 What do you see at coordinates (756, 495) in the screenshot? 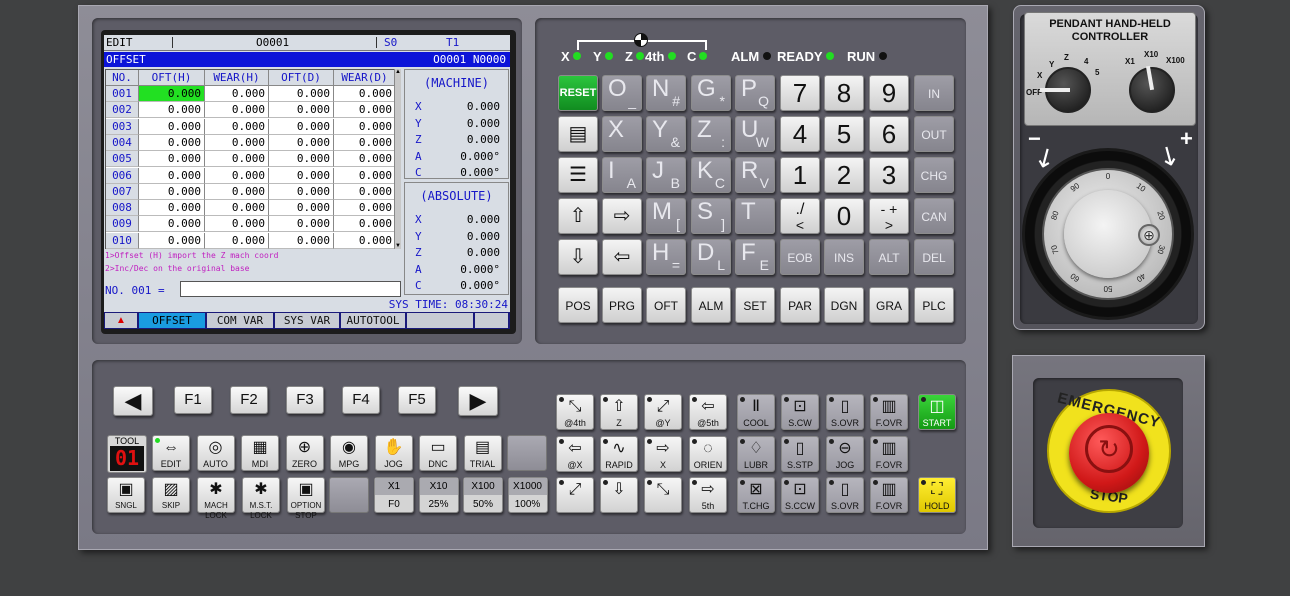
I see `t-chg-key: ⊠ T.CHG` at bounding box center [756, 495].